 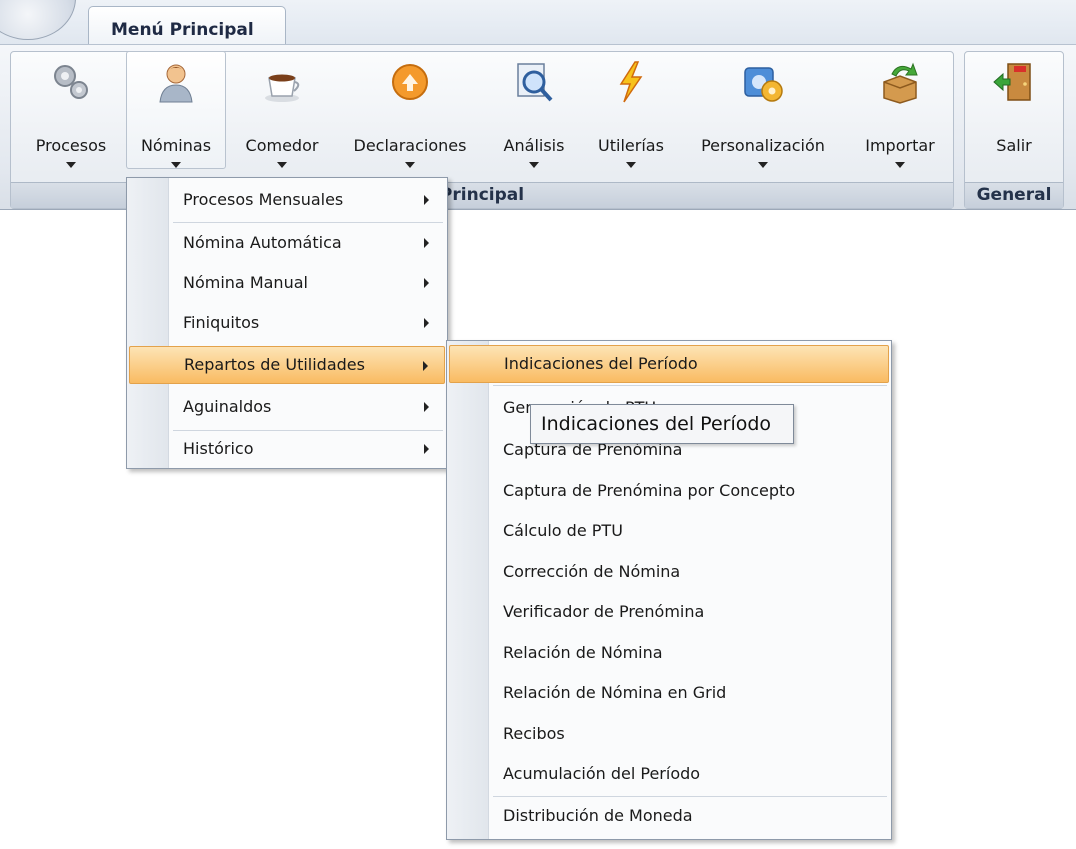 What do you see at coordinates (218, 448) in the screenshot?
I see `menu-item-label: Histórico` at bounding box center [218, 448].